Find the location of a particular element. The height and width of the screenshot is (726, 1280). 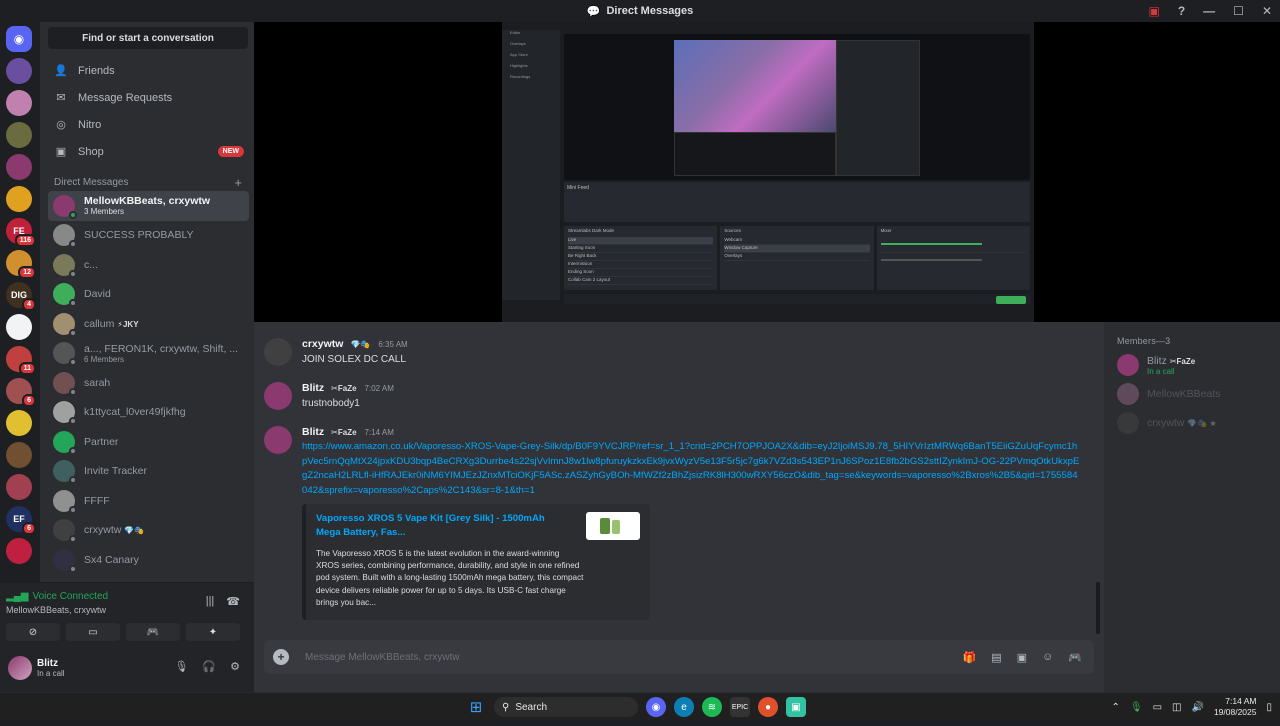

server-icon: 12 is located at coordinates (21, 264).